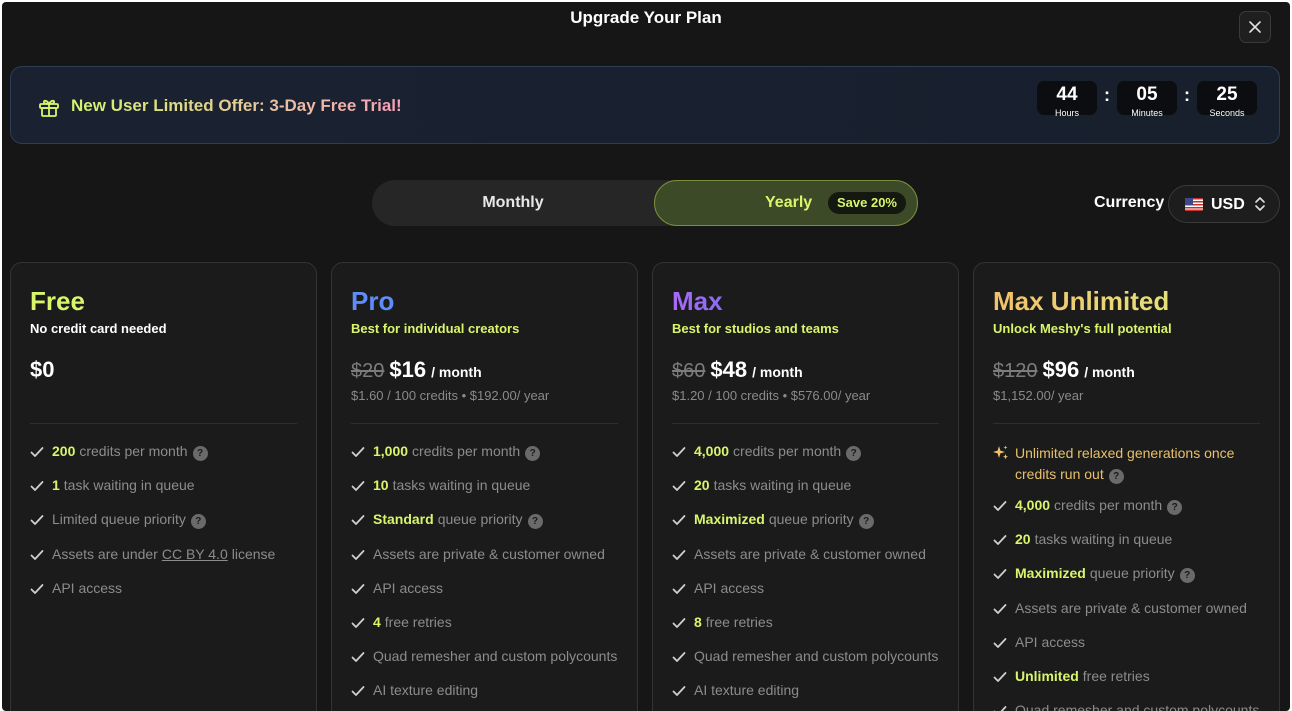 This screenshot has height=711, width=1292. What do you see at coordinates (368, 371) in the screenshot?
I see `old-price: $20` at bounding box center [368, 371].